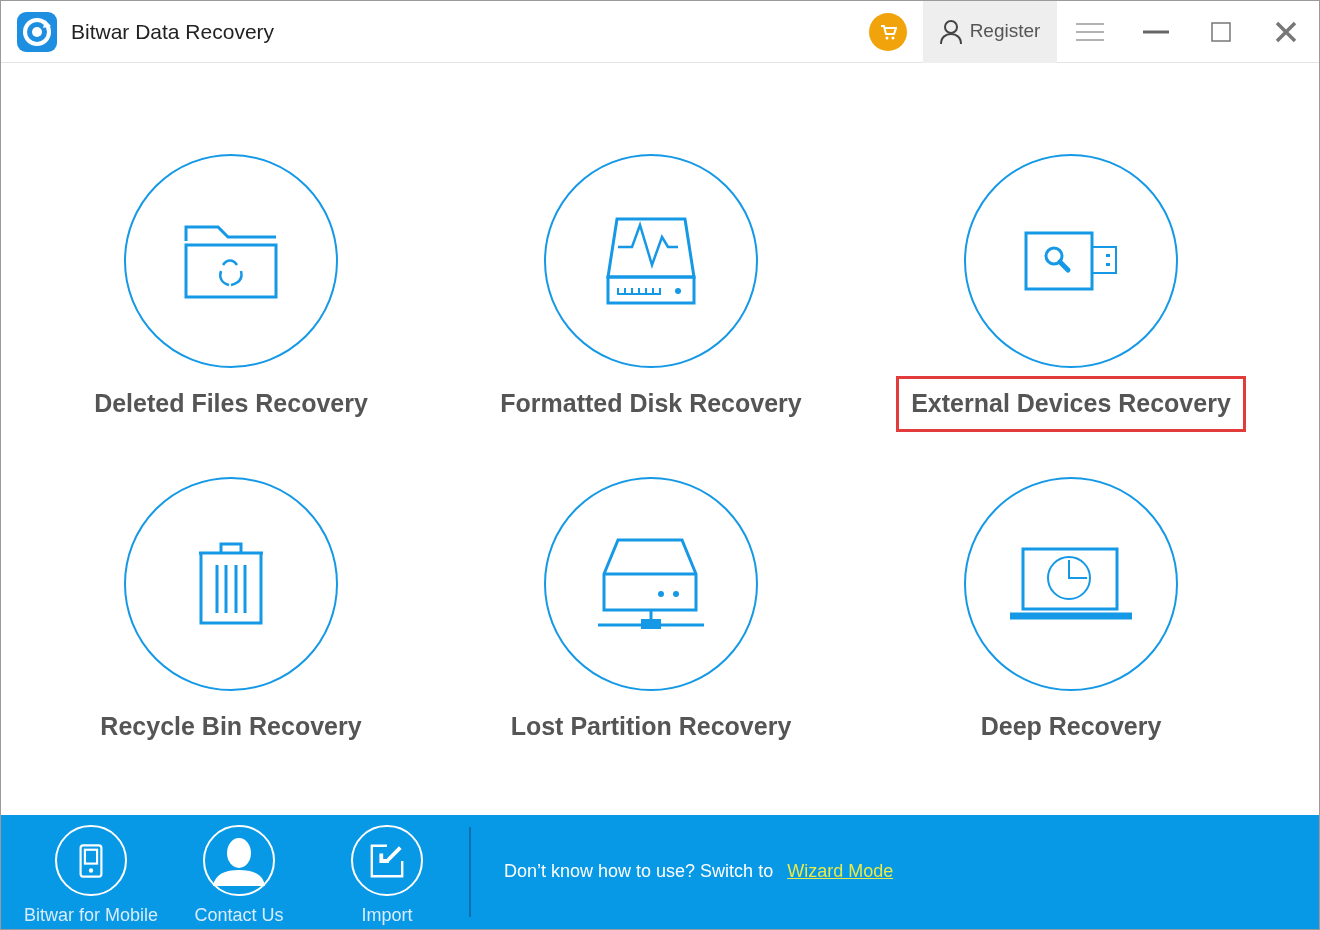 The height and width of the screenshot is (930, 1320). I want to click on laptop-clock-icon, so click(1071, 583).